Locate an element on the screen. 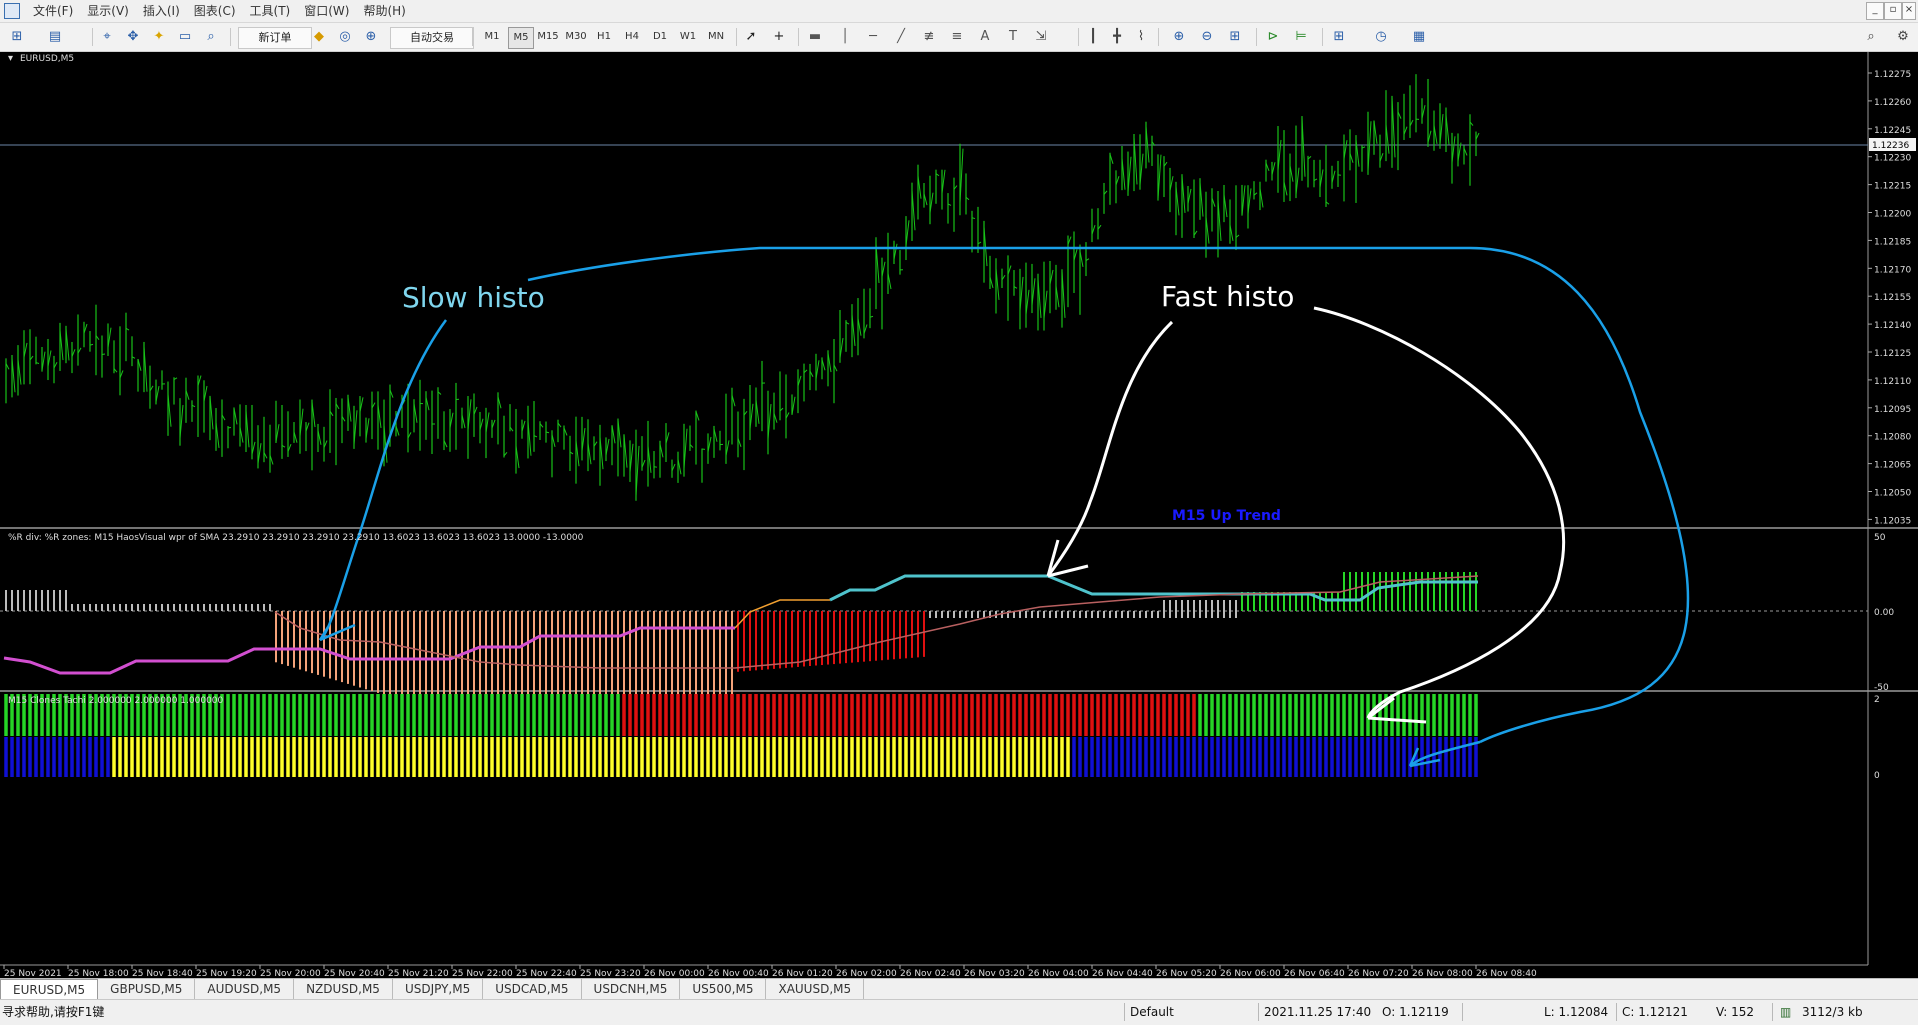 This screenshot has width=1918, height=1025. autoscroll-icon: ⊳ is located at coordinates (1273, 37).